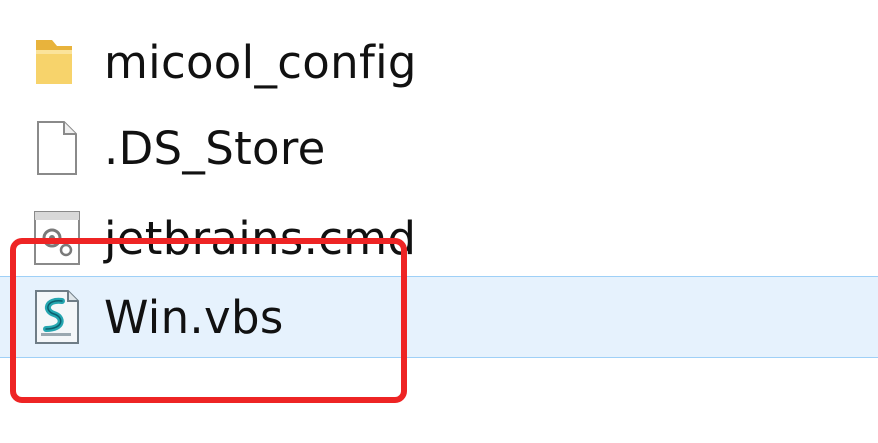  Describe the element at coordinates (54, 62) in the screenshot. I see `folder-icon` at that location.